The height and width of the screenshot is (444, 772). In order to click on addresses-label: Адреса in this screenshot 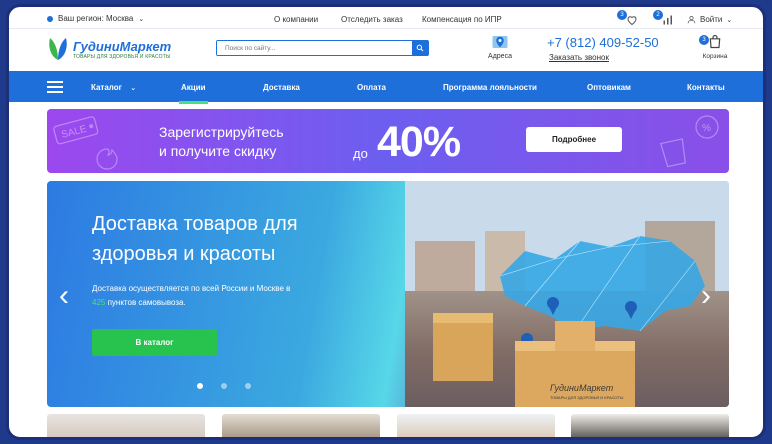, I will do `click(500, 56)`.